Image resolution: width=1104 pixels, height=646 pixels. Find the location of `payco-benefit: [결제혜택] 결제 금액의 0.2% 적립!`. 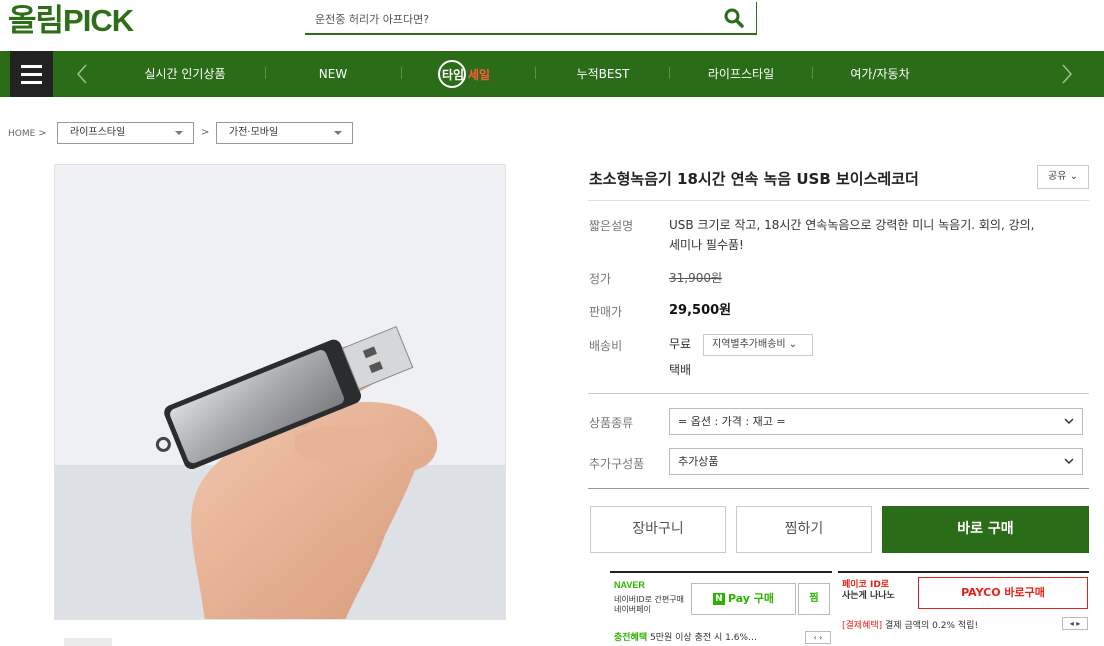

payco-benefit: [결제혜택] 결제 금액의 0.2% 적립! is located at coordinates (910, 626).